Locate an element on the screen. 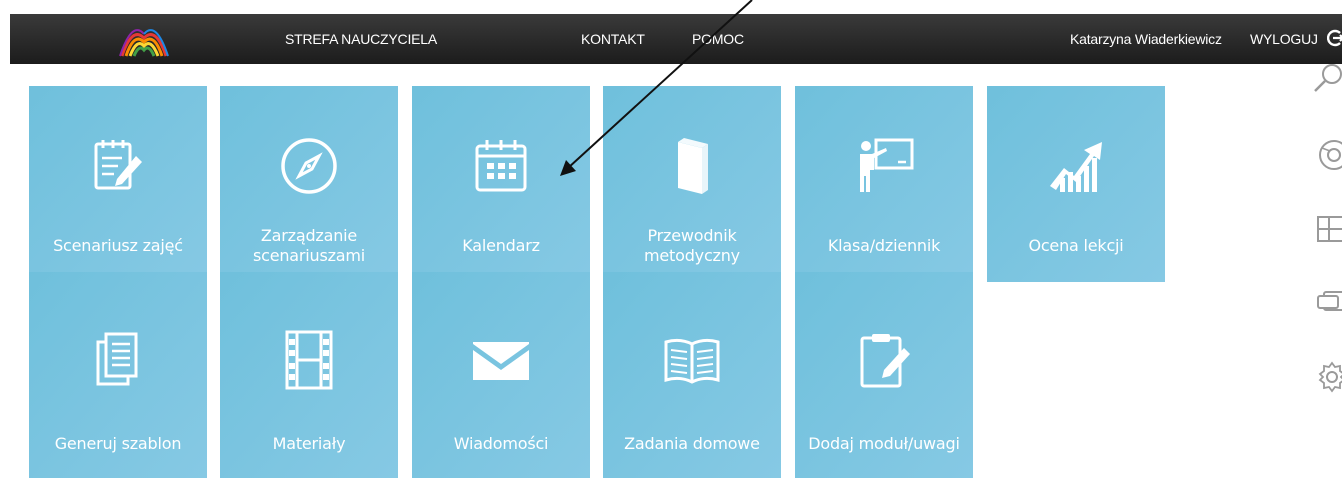  tile-generuj-szablon: Generuj szablon is located at coordinates (118, 375).